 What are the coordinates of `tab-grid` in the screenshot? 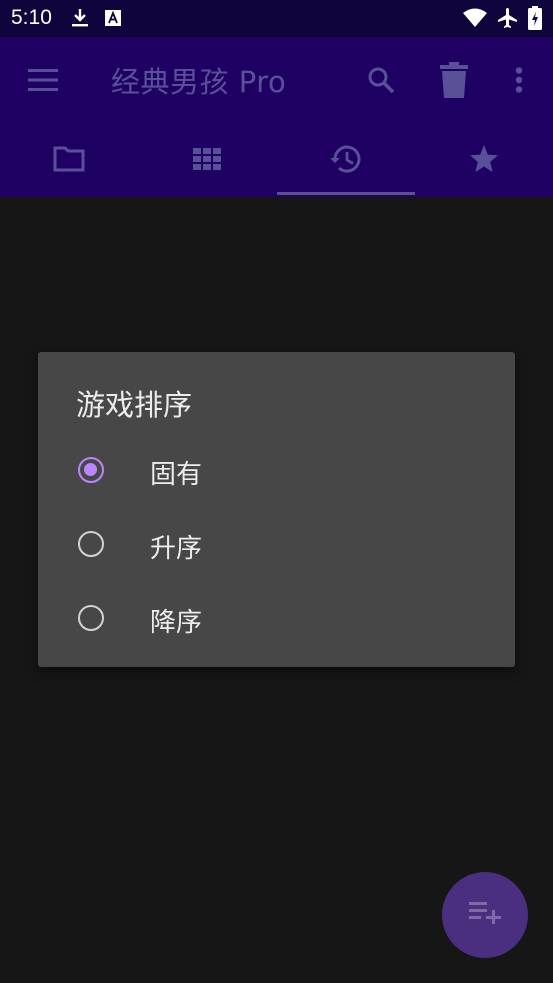 It's located at (207, 161).